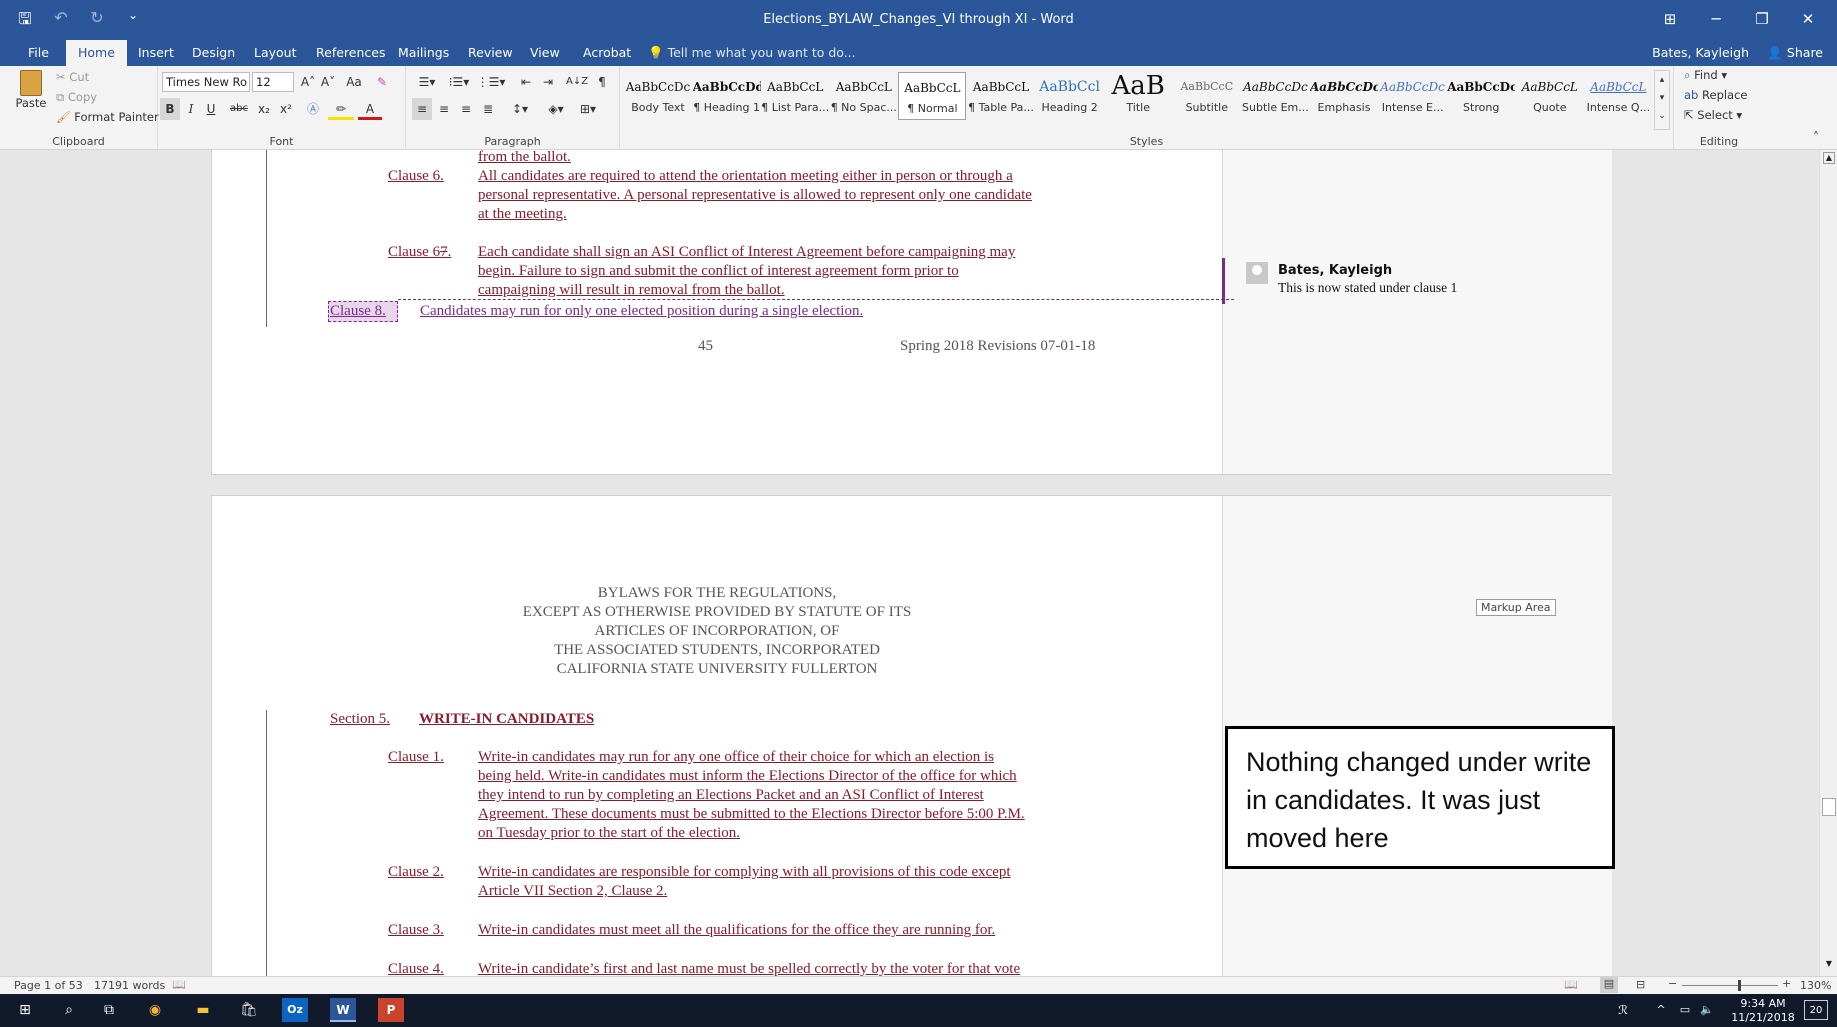 The width and height of the screenshot is (1837, 1027). I want to click on select-button: ⇱ Select ▾, so click(1713, 115).